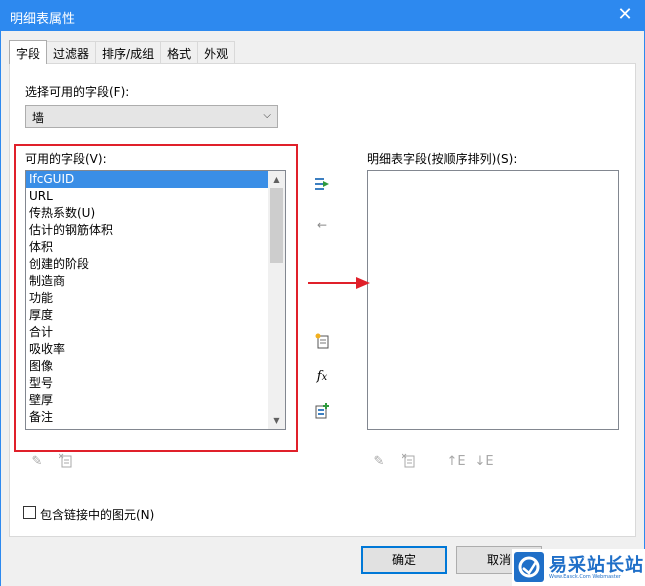 The height and width of the screenshot is (586, 645). What do you see at coordinates (151, 116) in the screenshot?
I see `field-category-select: 墙 ⌵` at bounding box center [151, 116].